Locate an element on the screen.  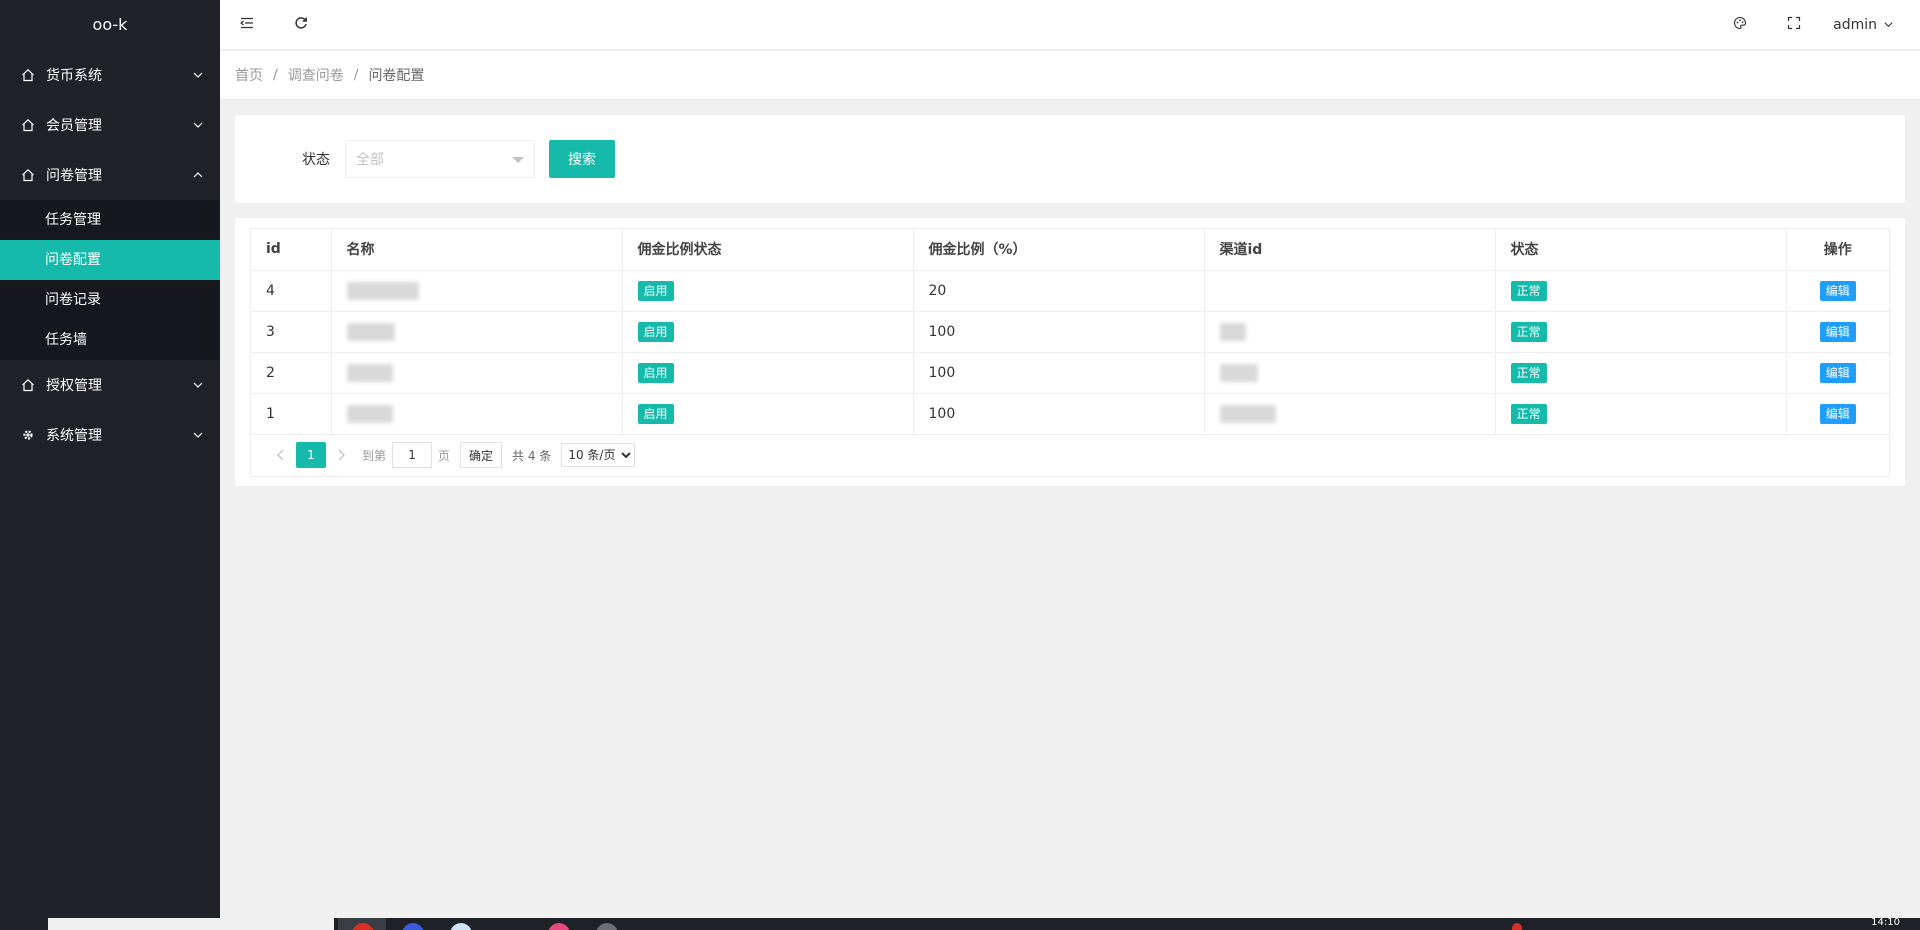
table-row: 1 启用 100 正常 编辑 is located at coordinates (1070, 414).